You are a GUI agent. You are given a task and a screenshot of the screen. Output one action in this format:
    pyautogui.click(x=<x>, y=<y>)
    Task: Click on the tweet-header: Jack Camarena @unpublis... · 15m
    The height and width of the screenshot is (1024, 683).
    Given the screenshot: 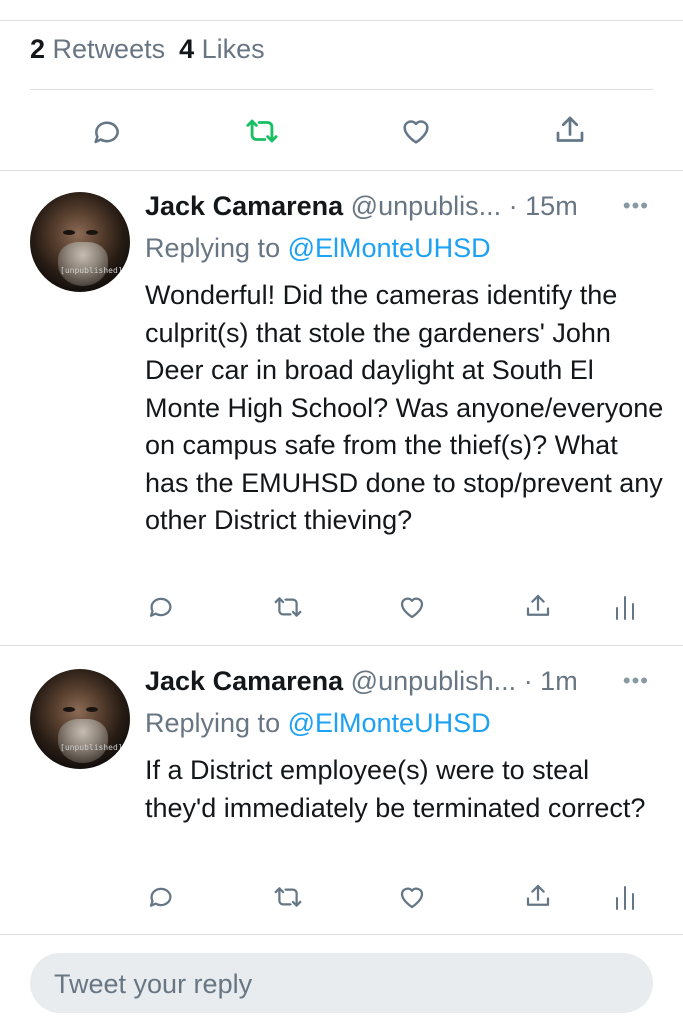 What is the action you would take?
    pyautogui.click(x=361, y=206)
    